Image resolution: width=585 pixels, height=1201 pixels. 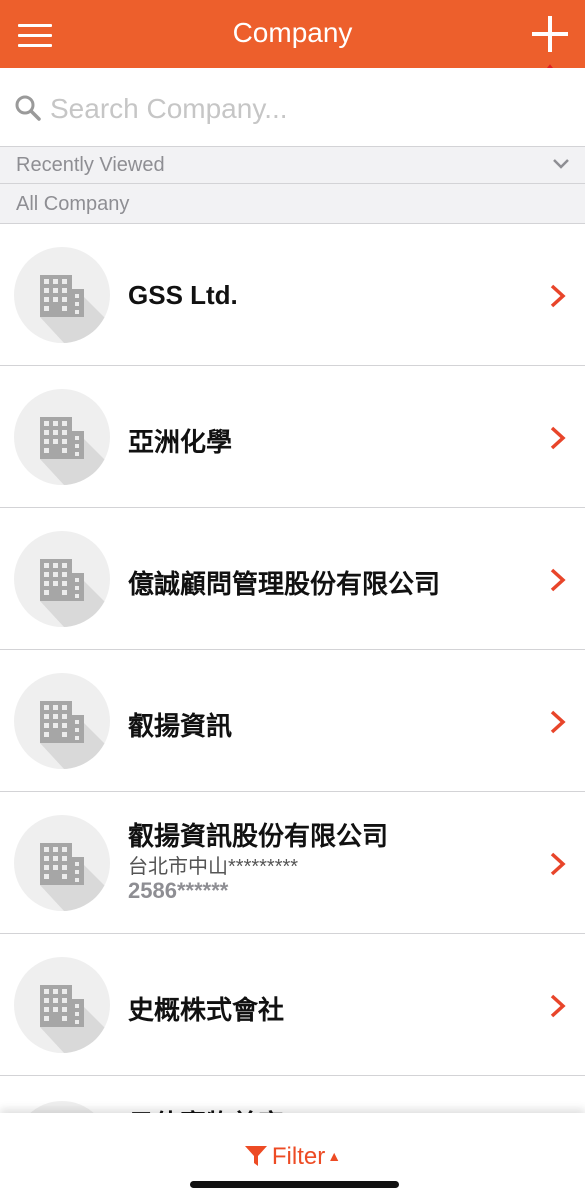 What do you see at coordinates (258, 836) in the screenshot?
I see `company-name: 叡揚資訊股份有限公司` at bounding box center [258, 836].